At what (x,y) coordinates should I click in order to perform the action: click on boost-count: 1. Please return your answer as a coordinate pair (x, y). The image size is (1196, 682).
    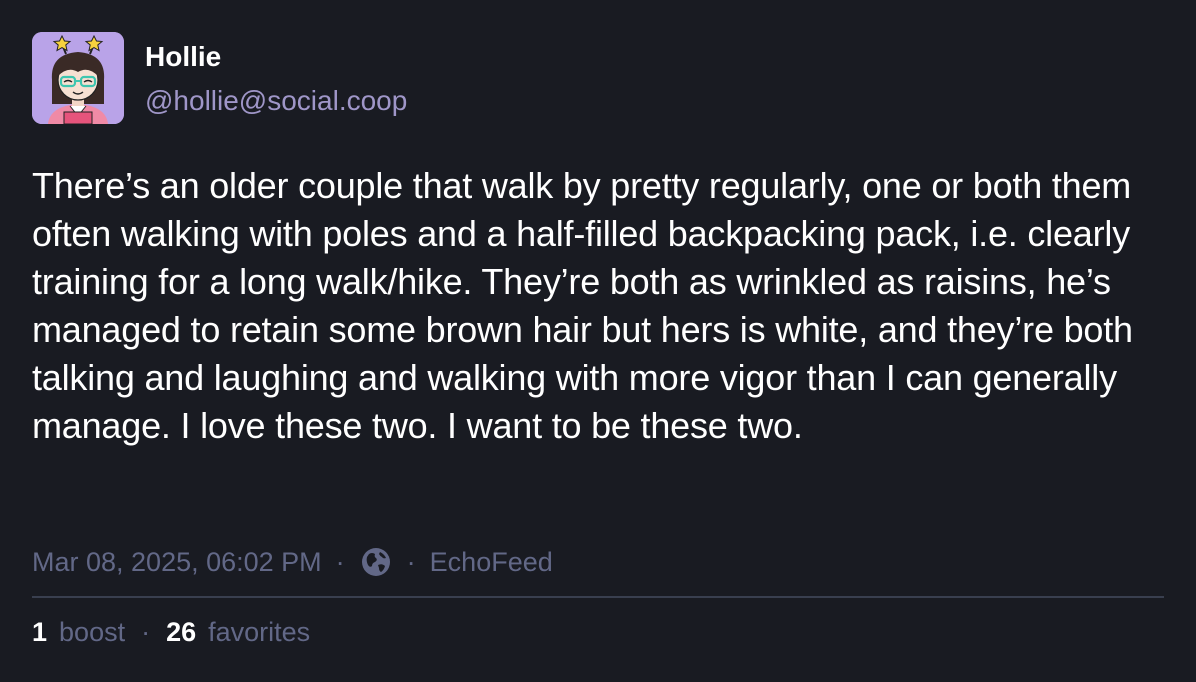
    Looking at the image, I should click on (40, 631).